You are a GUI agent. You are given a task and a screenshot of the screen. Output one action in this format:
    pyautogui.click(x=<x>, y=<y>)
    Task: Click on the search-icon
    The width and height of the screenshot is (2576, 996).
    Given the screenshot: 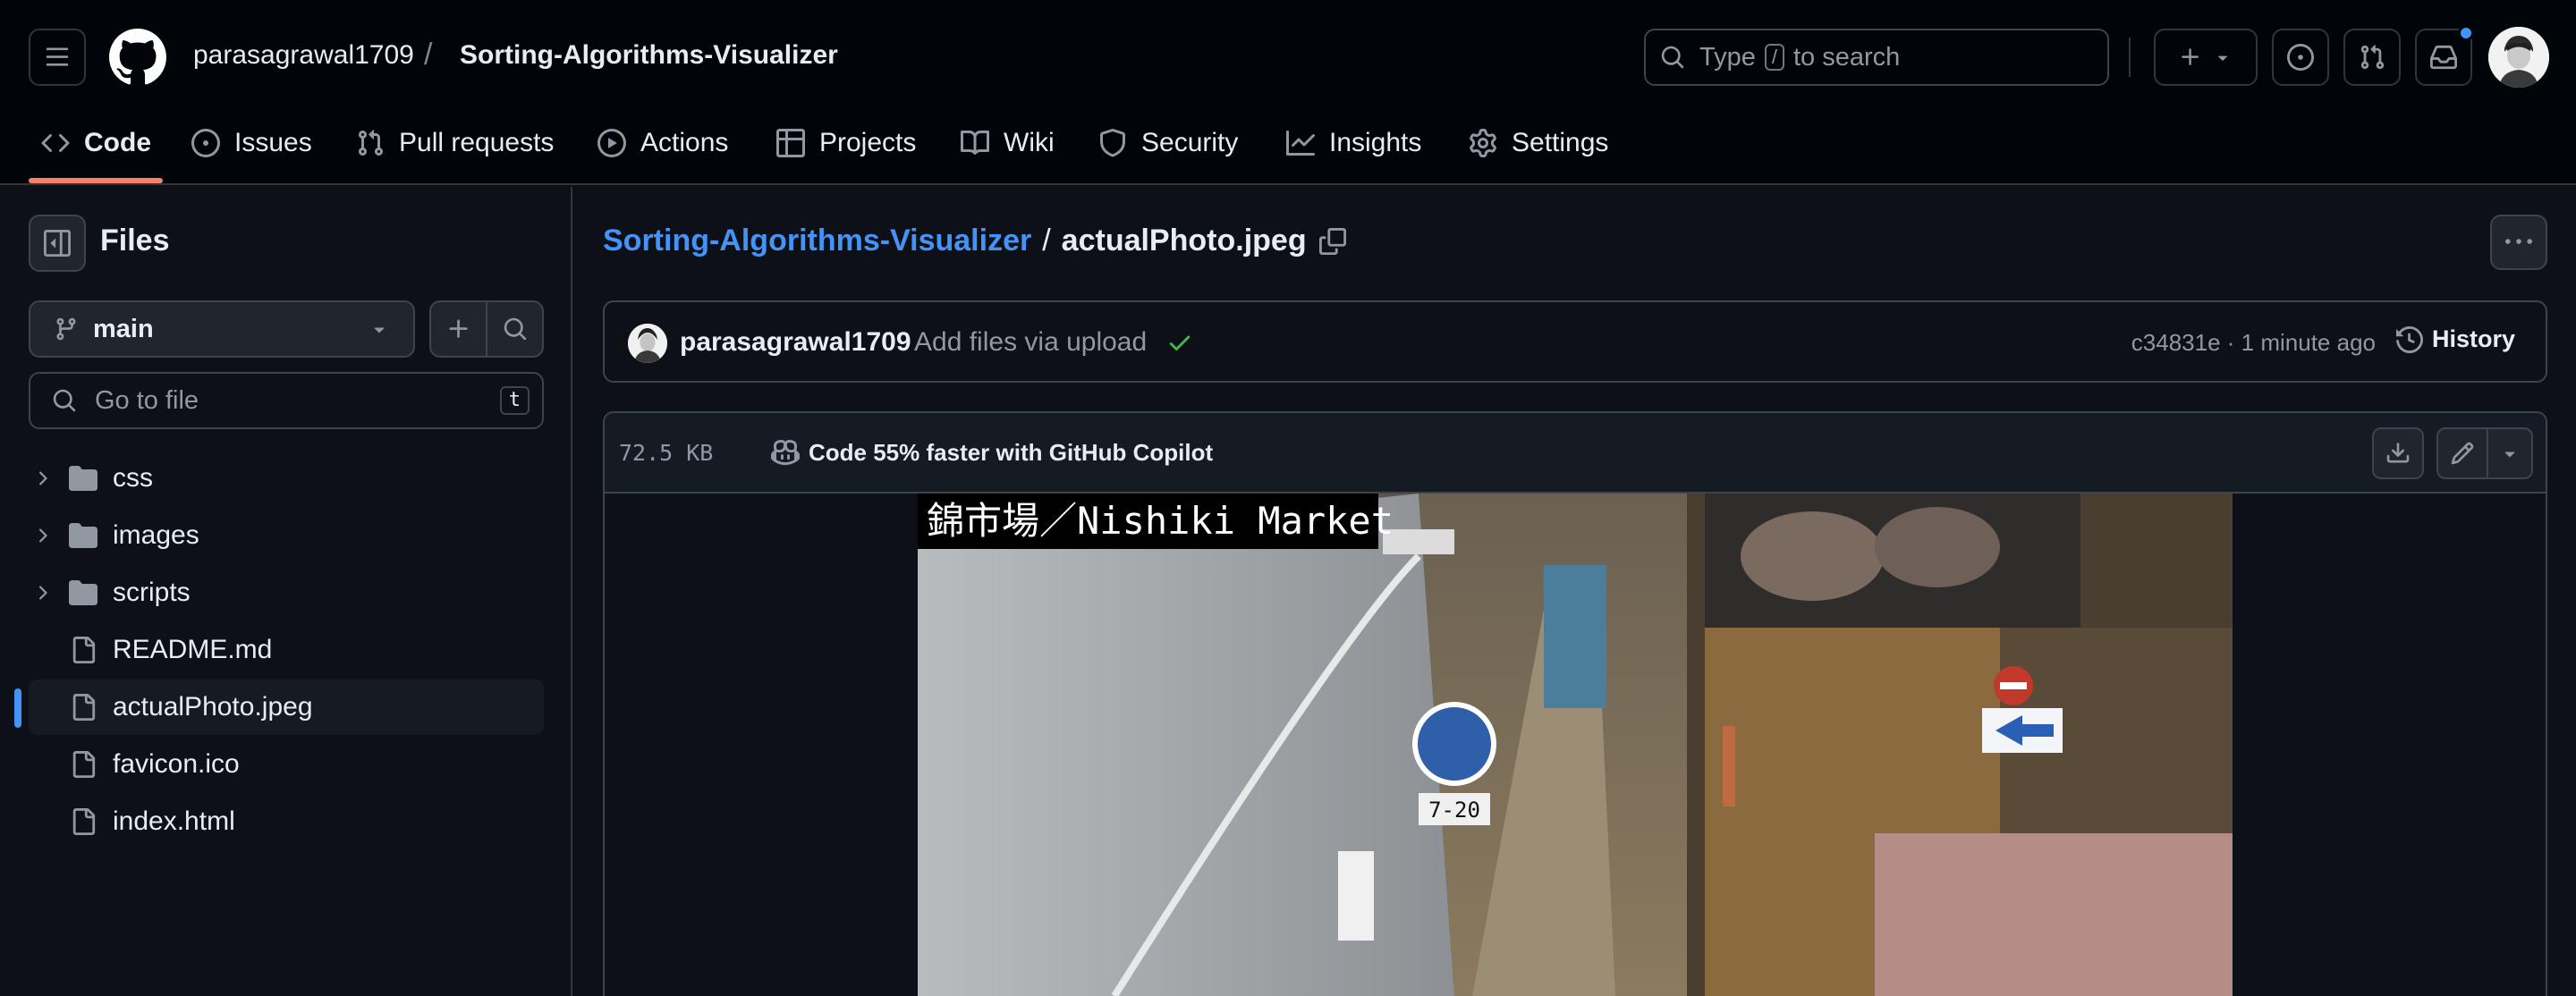 What is the action you would take?
    pyautogui.click(x=1672, y=57)
    